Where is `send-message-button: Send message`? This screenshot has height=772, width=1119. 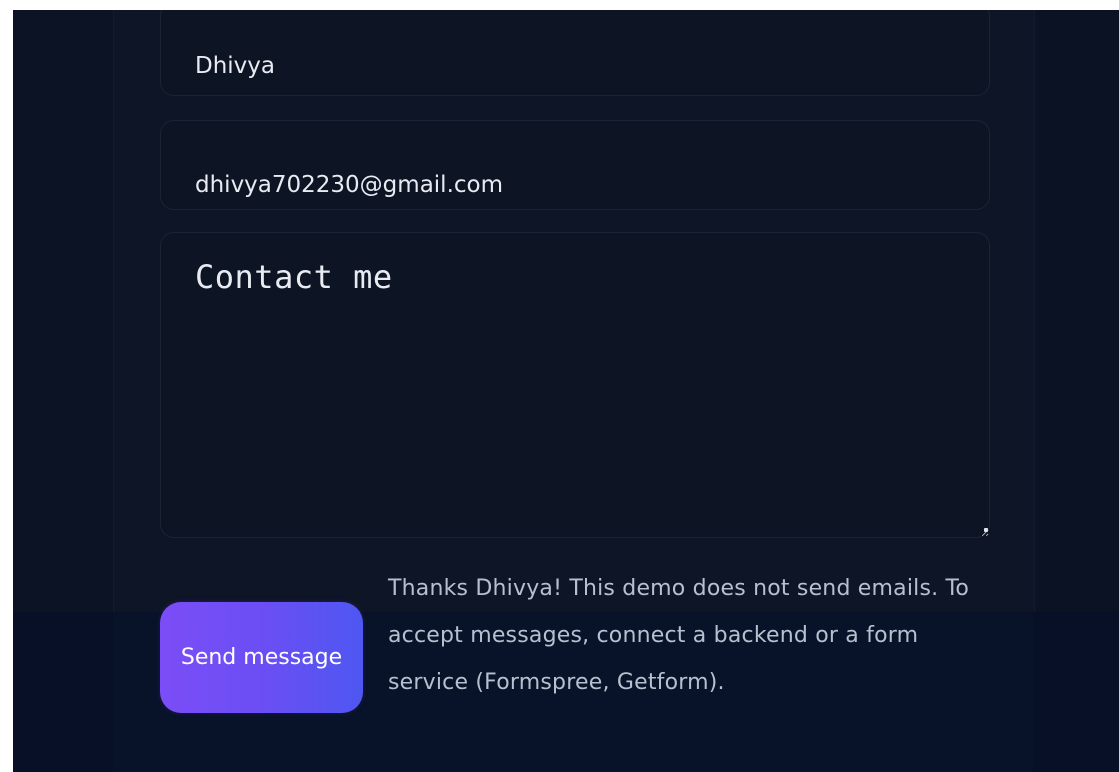
send-message-button: Send message is located at coordinates (261, 657).